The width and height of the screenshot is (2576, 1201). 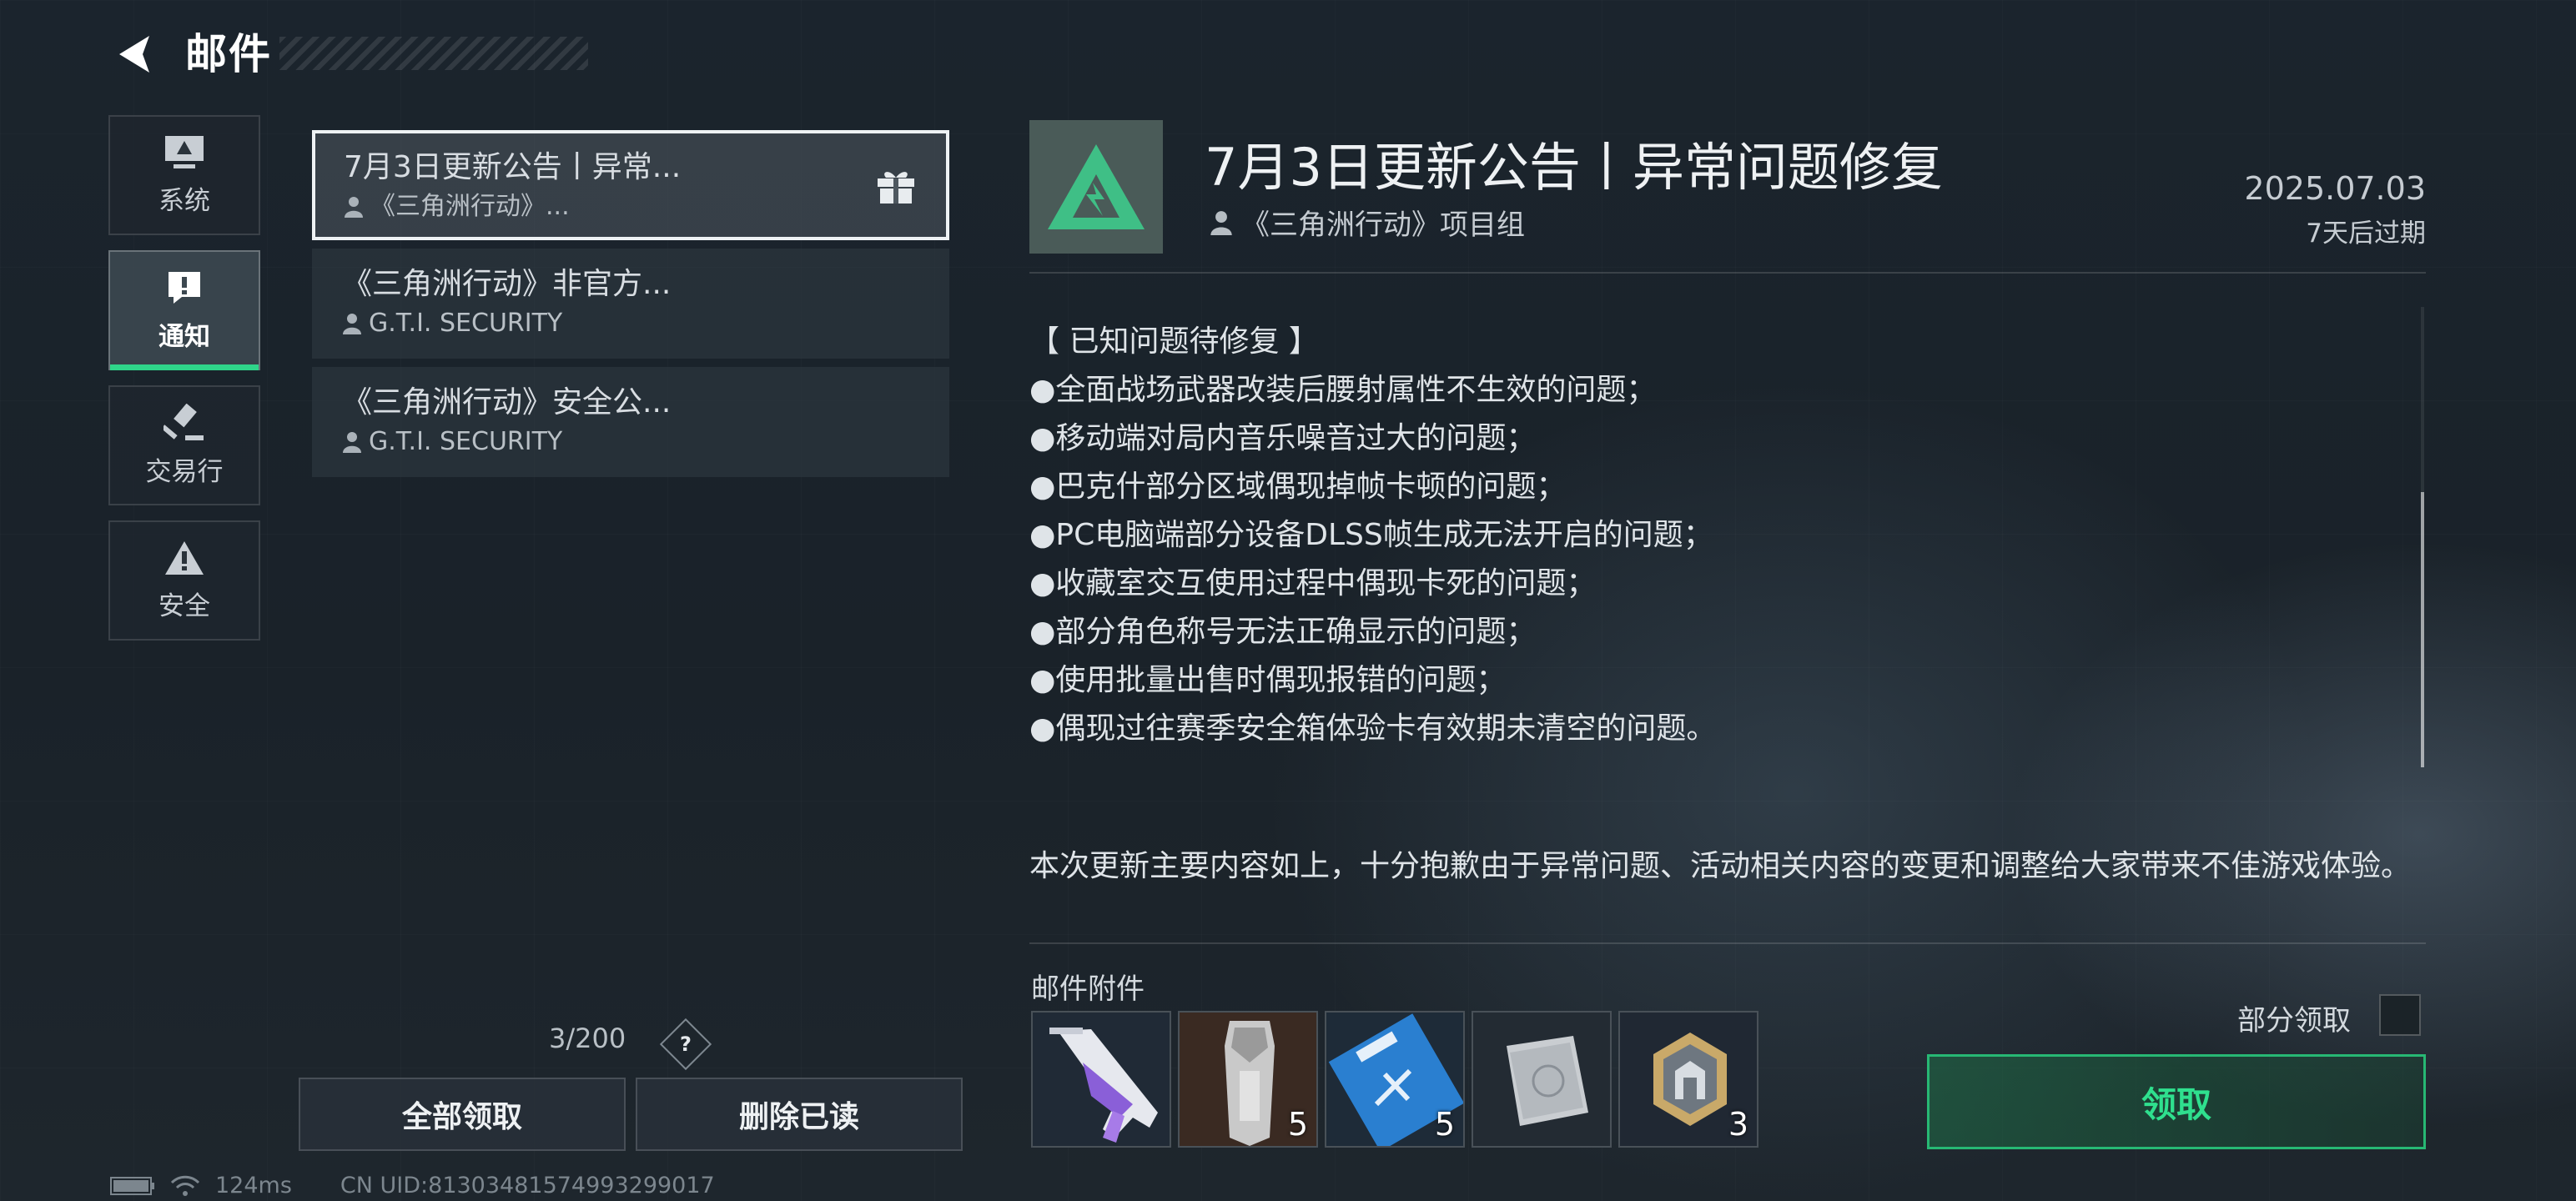 I want to click on gavel-icon, so click(x=184, y=422).